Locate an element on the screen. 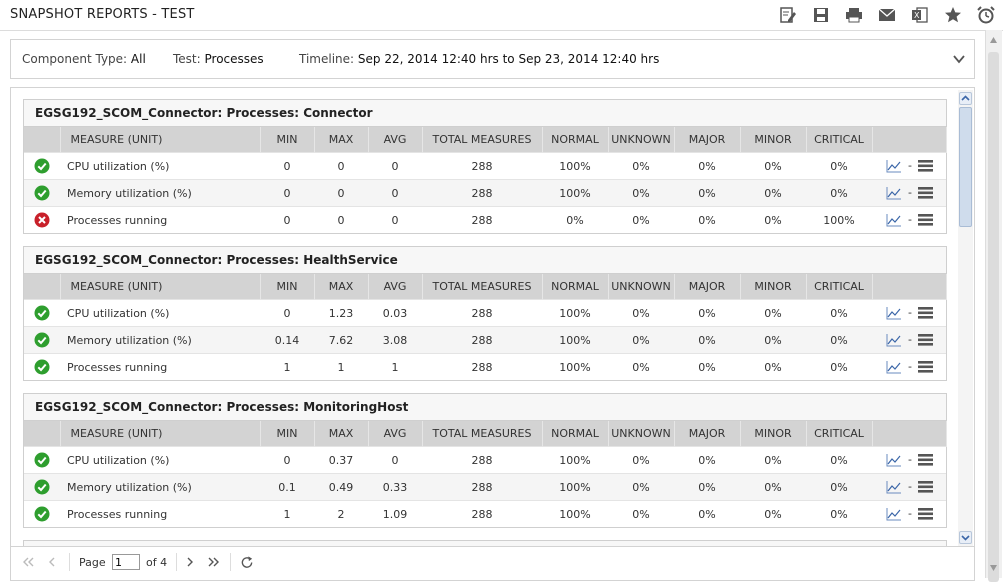 The width and height of the screenshot is (1003, 585). cell-min: 0 is located at coordinates (287, 166).